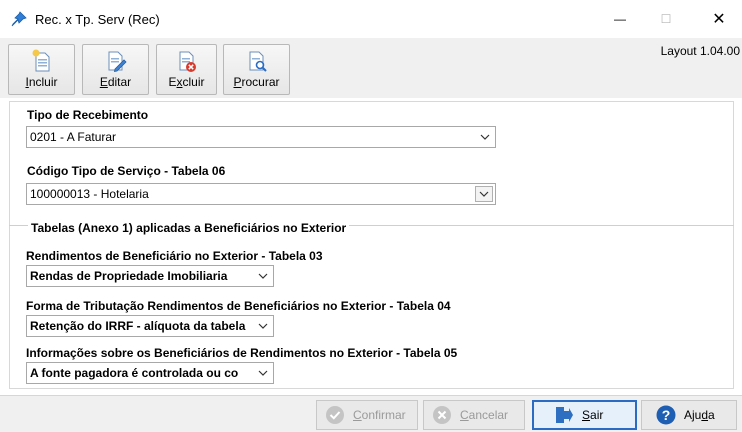 The image size is (742, 432). Describe the element at coordinates (261, 137) in the screenshot. I see `tipo-recebimento-select: 0201 - A Faturar` at that location.